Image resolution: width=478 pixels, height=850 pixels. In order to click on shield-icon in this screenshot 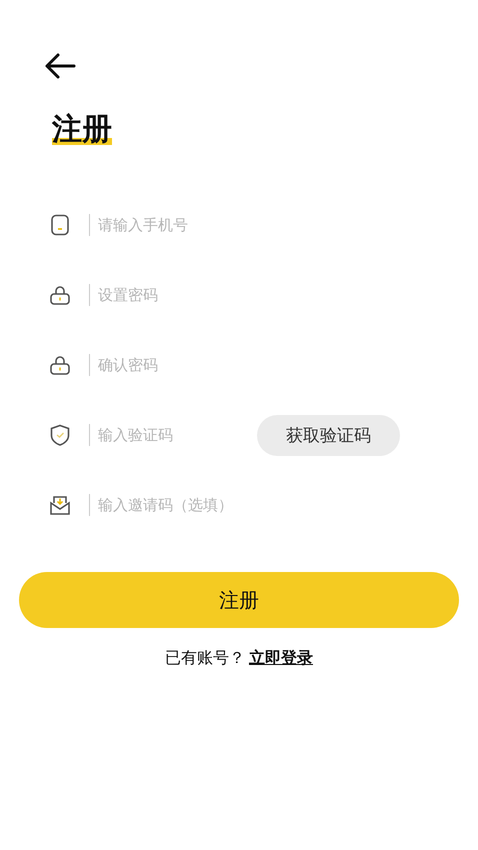, I will do `click(60, 435)`.